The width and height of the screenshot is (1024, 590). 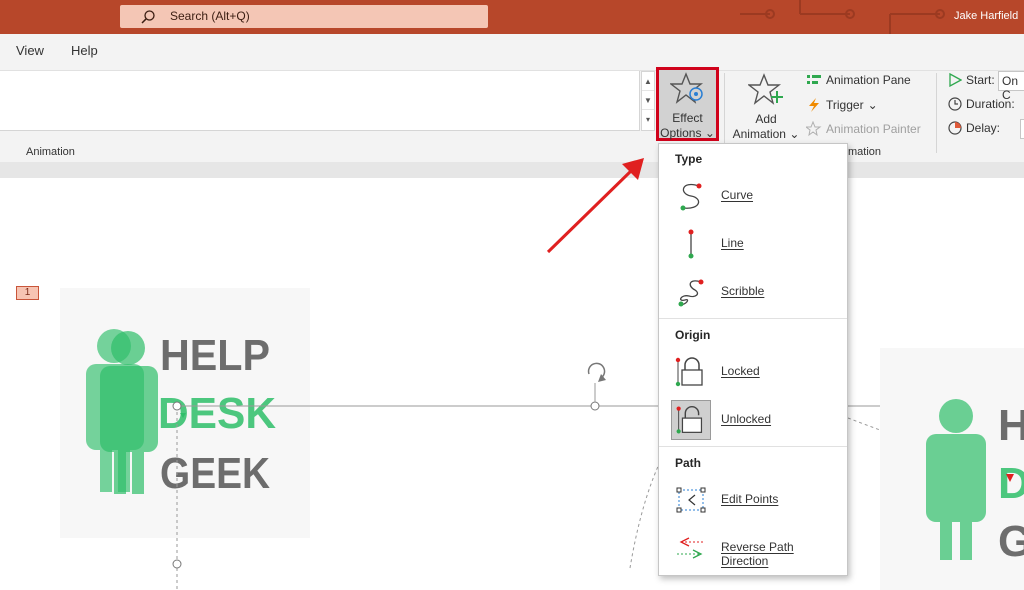 I want to click on scribble-path-icon, so click(x=691, y=293).